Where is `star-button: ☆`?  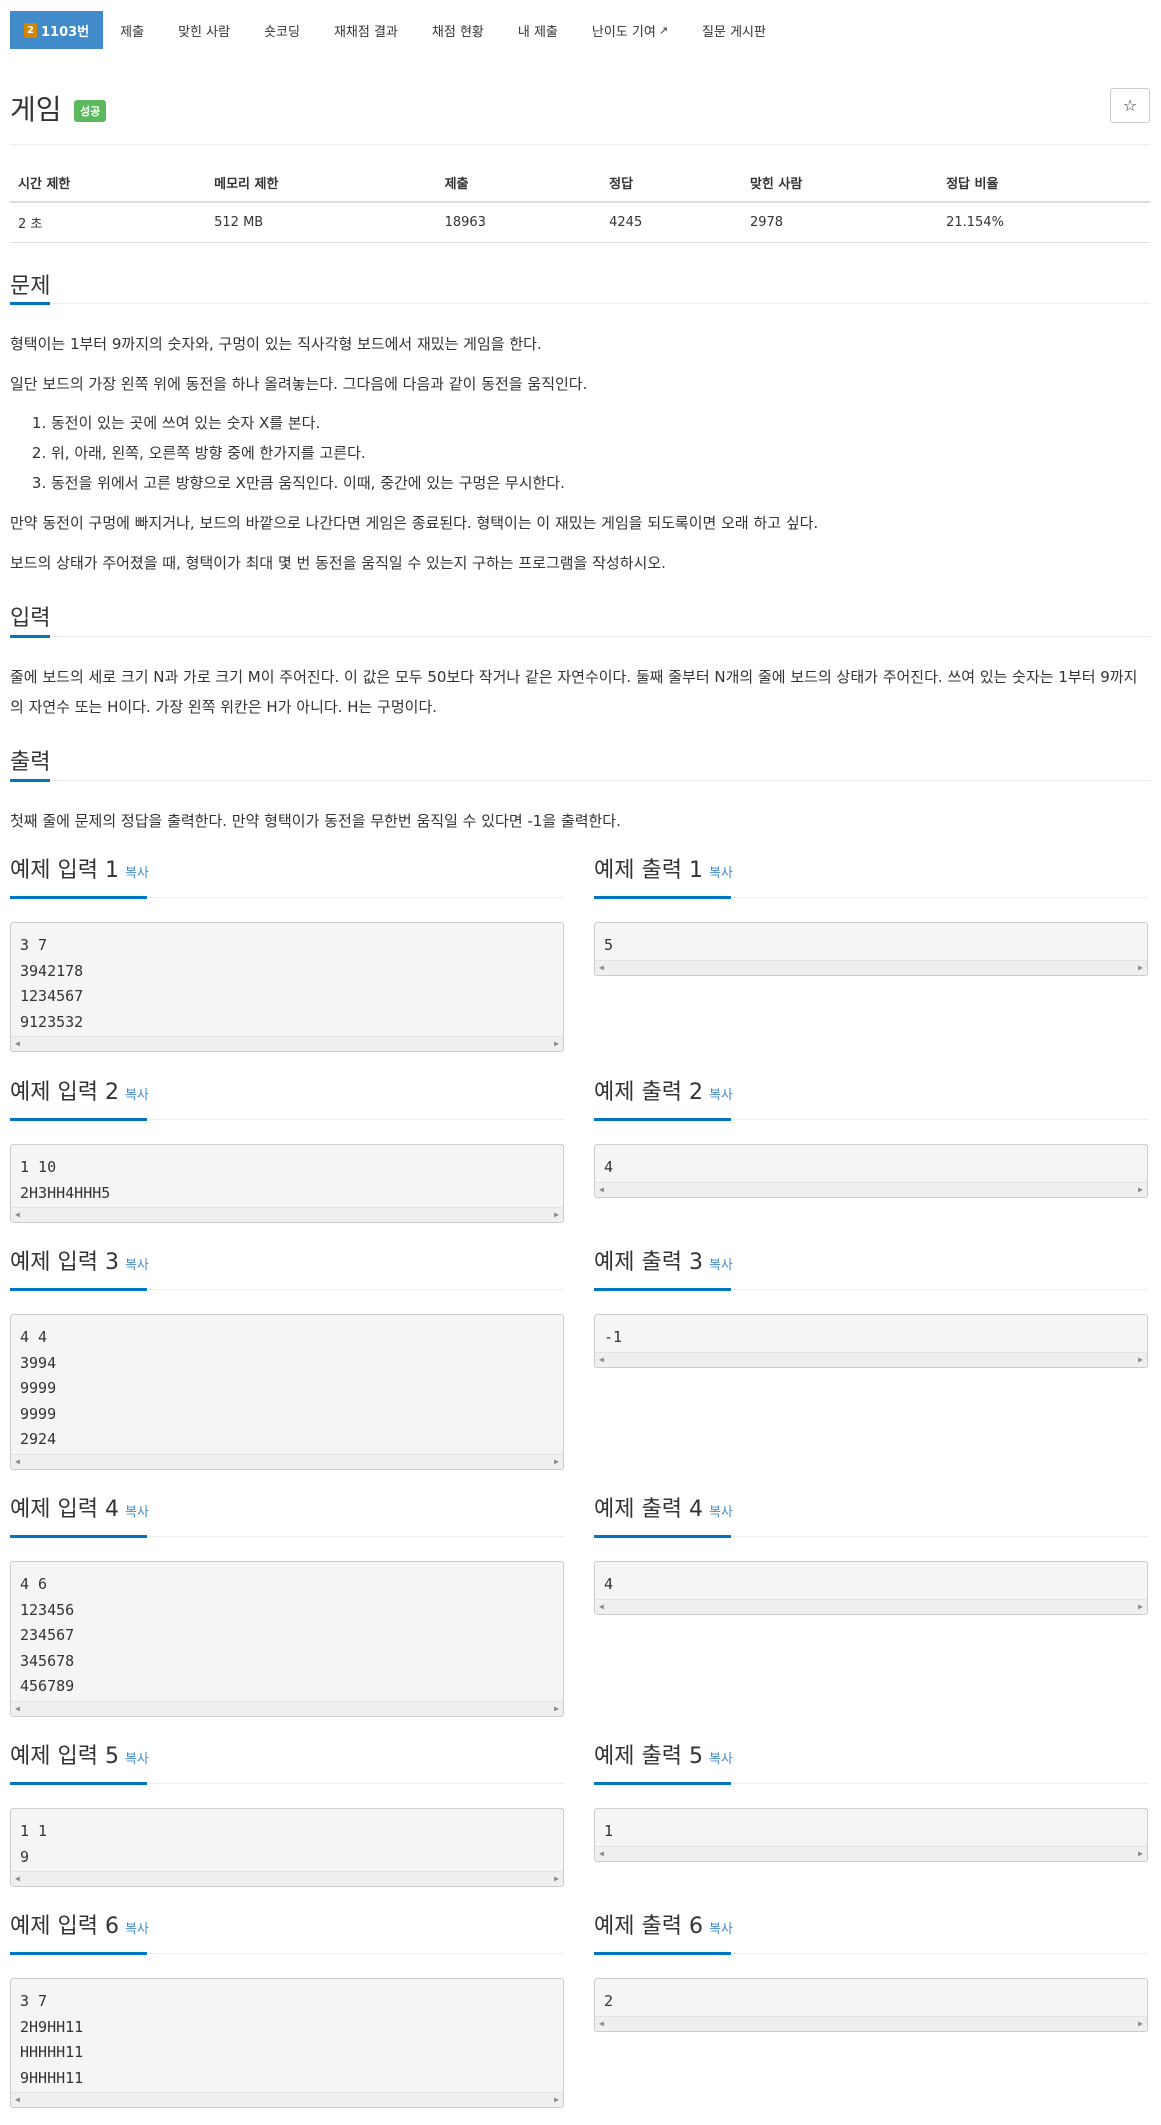 star-button: ☆ is located at coordinates (1130, 105).